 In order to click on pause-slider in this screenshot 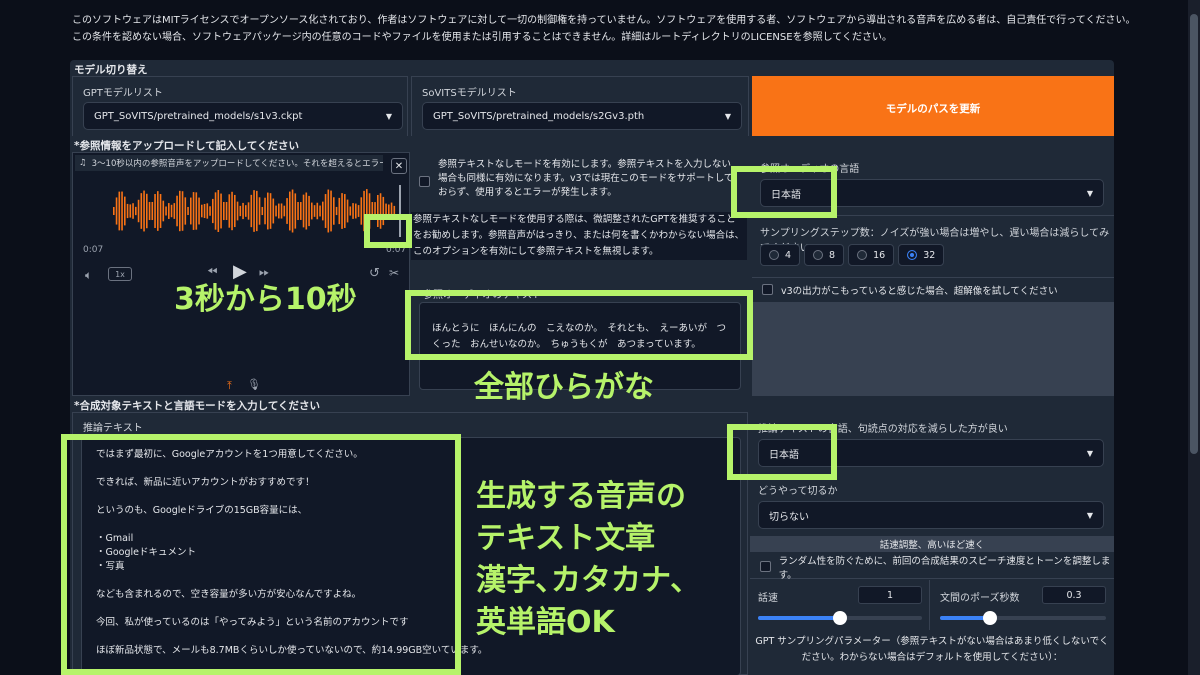, I will do `click(1023, 618)`.